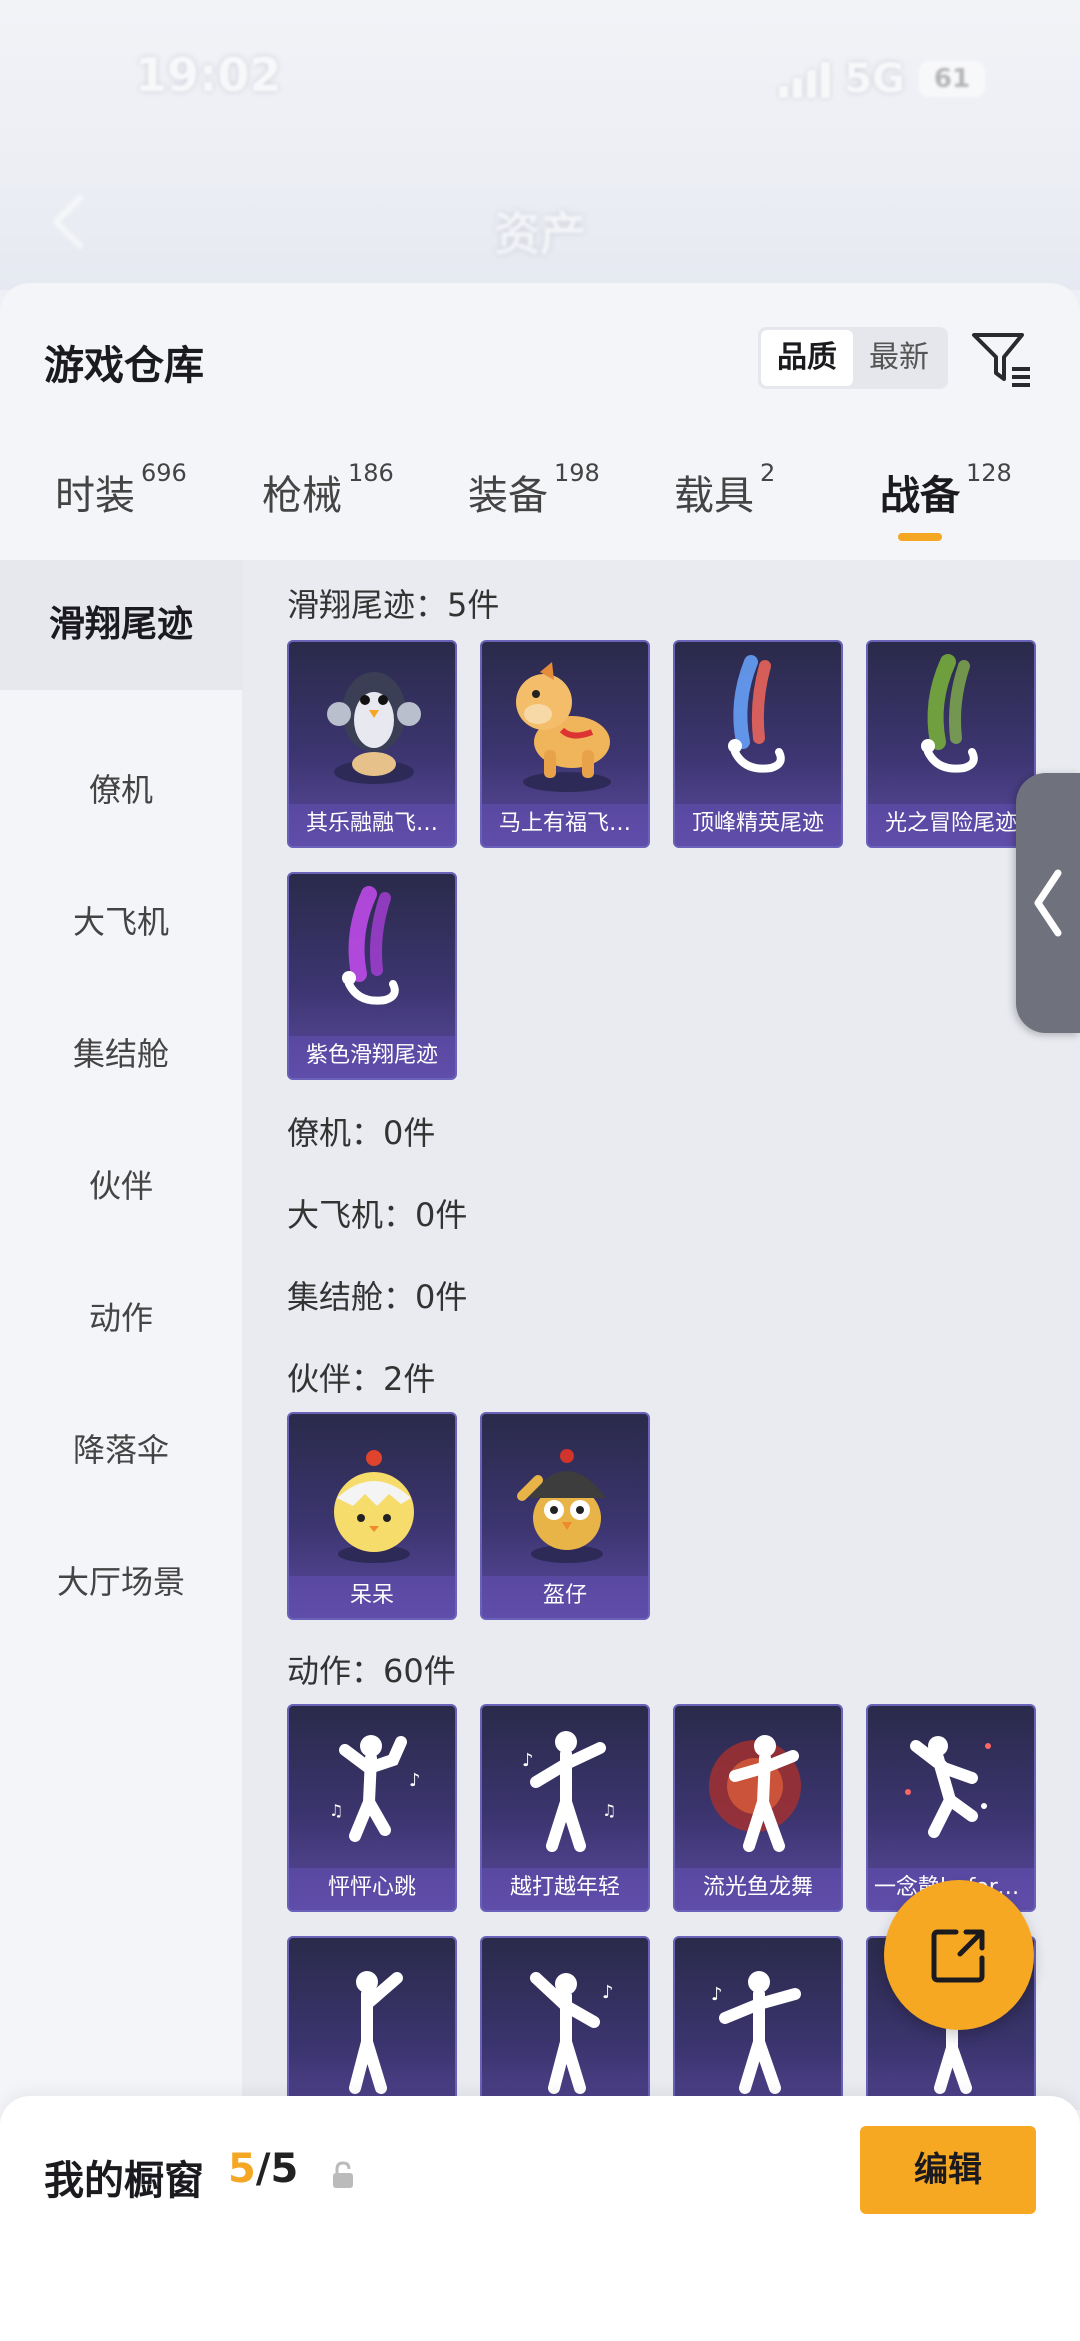 The image size is (1080, 2341). What do you see at coordinates (807, 358) in the screenshot?
I see `sort-option-quality: 品质` at bounding box center [807, 358].